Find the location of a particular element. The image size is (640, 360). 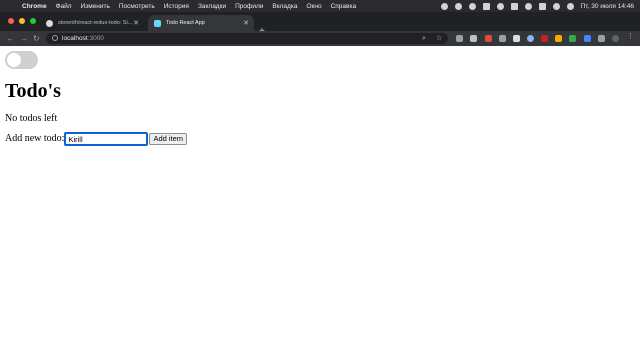

menu-bar-status-area: Пт, 30 июля 14:46 is located at coordinates (537, 6).